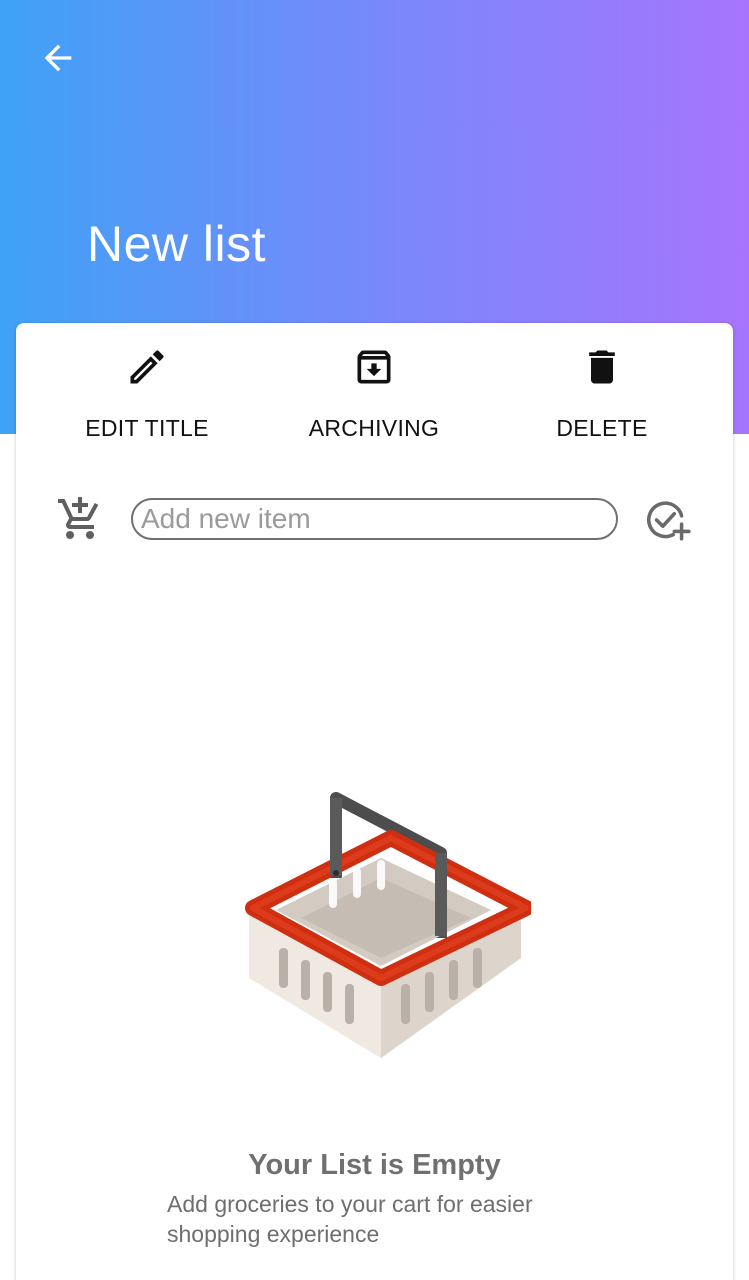 The height and width of the screenshot is (1280, 749). Describe the element at coordinates (374, 428) in the screenshot. I see `archiving-label: ARCHIVING` at that location.